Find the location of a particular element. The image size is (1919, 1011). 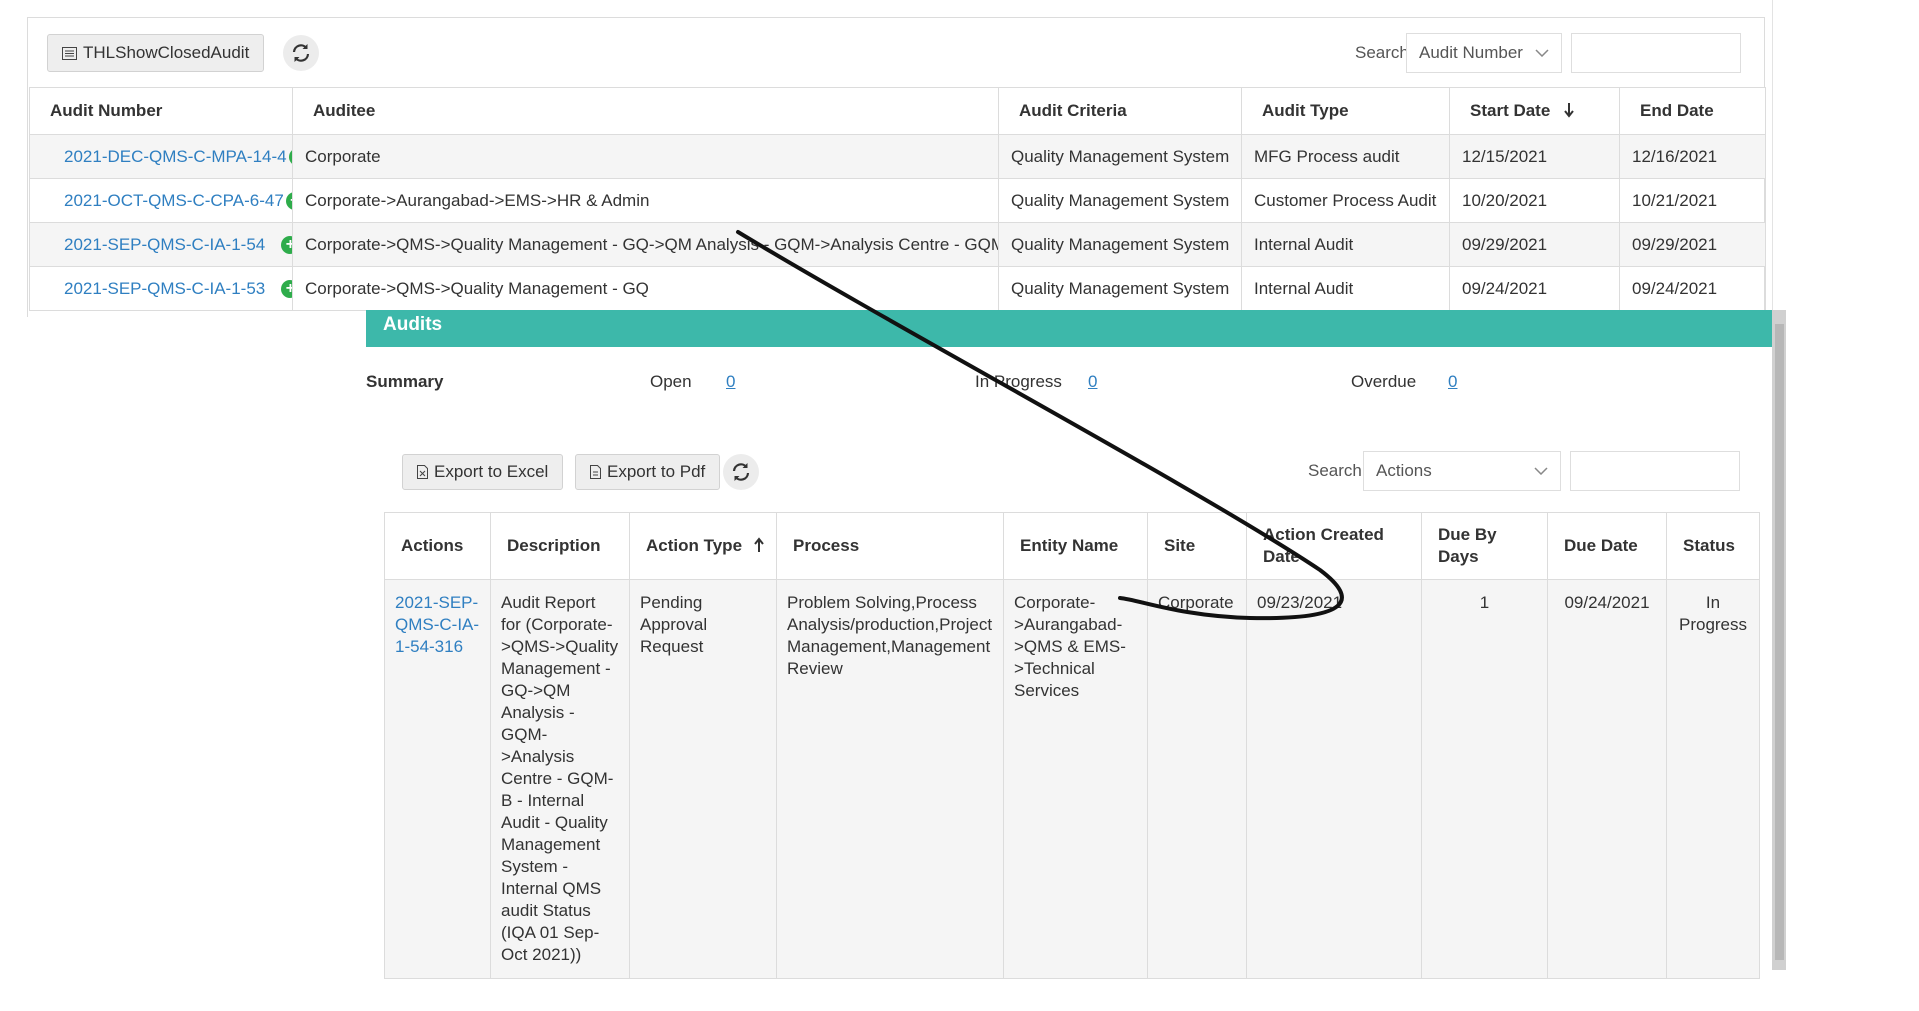

column-header-site: Site is located at coordinates (1197, 546).